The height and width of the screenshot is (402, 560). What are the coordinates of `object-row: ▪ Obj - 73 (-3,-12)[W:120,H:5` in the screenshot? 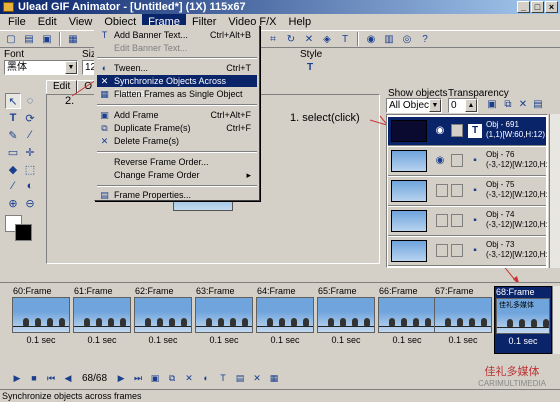 It's located at (467, 251).